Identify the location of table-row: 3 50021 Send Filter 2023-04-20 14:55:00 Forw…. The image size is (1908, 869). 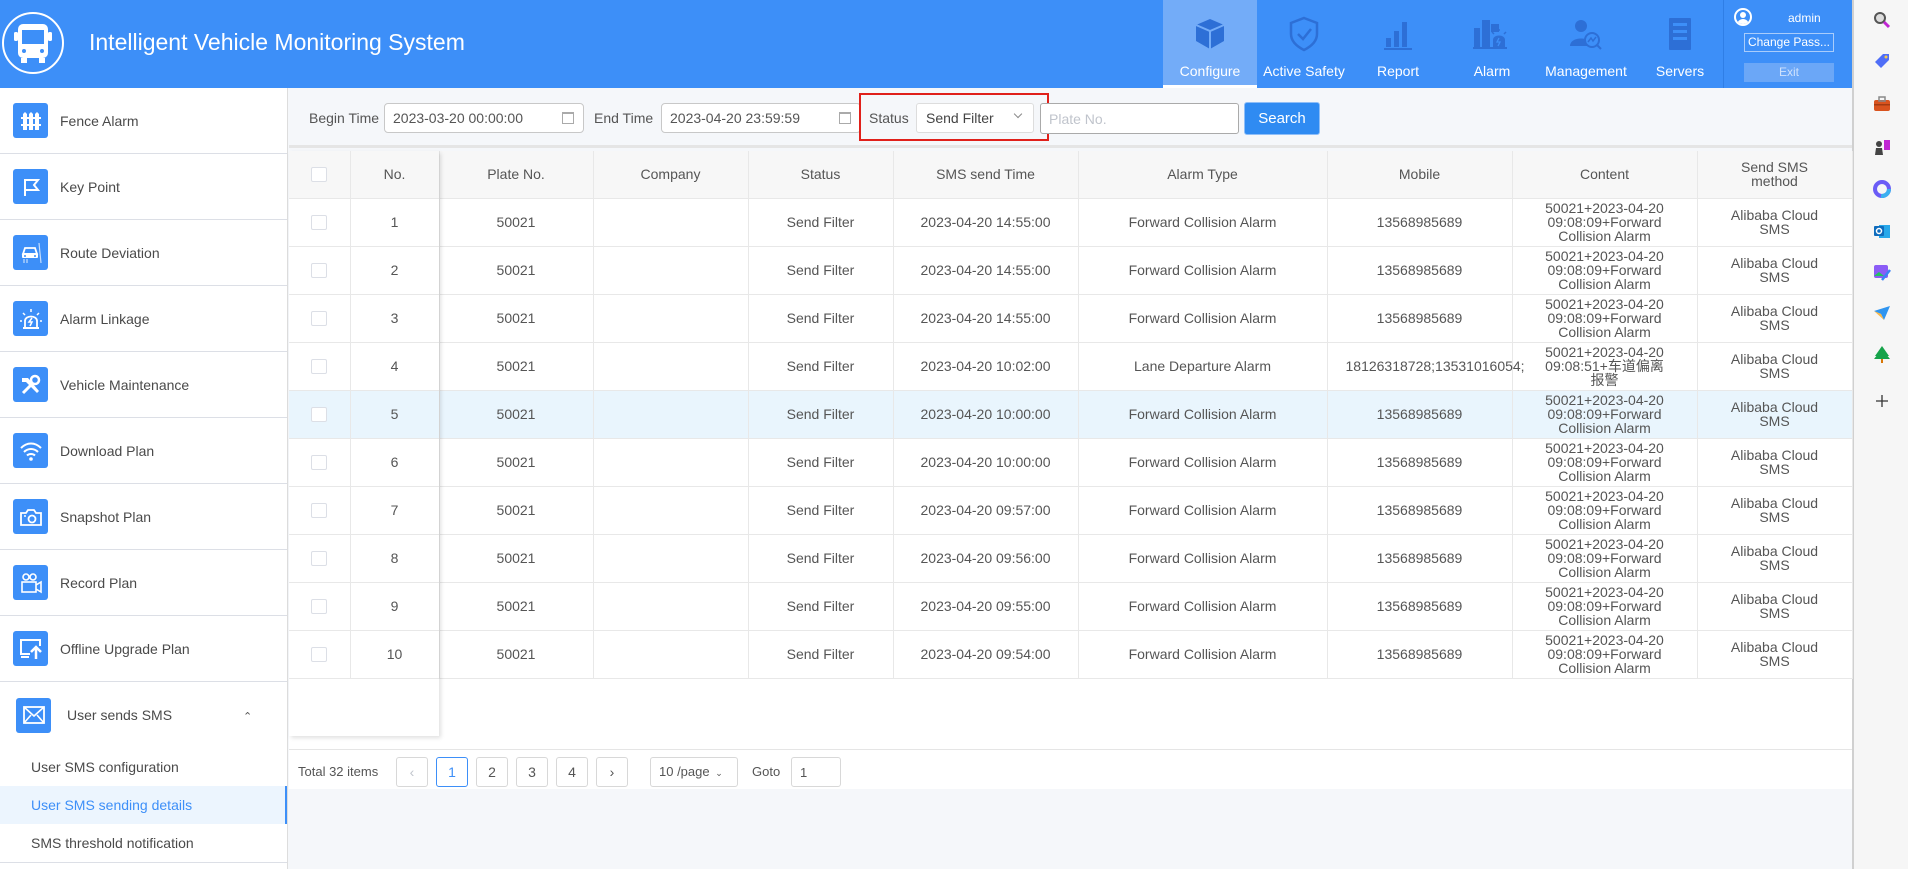
(1071, 318).